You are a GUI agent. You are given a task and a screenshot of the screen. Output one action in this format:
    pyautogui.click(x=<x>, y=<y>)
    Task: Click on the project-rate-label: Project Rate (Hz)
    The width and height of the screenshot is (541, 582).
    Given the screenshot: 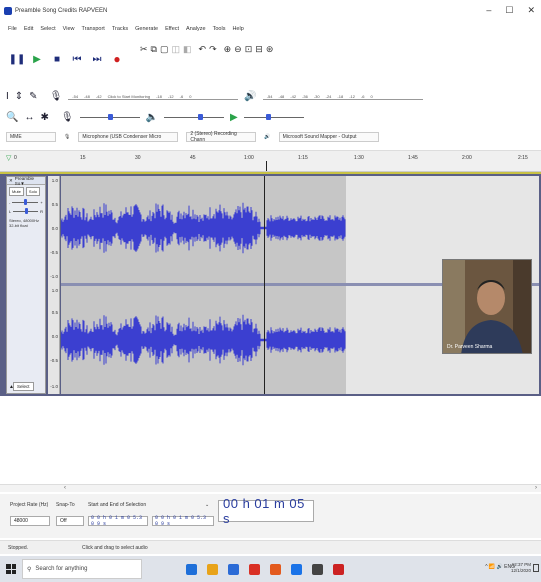 What is the action you would take?
    pyautogui.click(x=29, y=505)
    